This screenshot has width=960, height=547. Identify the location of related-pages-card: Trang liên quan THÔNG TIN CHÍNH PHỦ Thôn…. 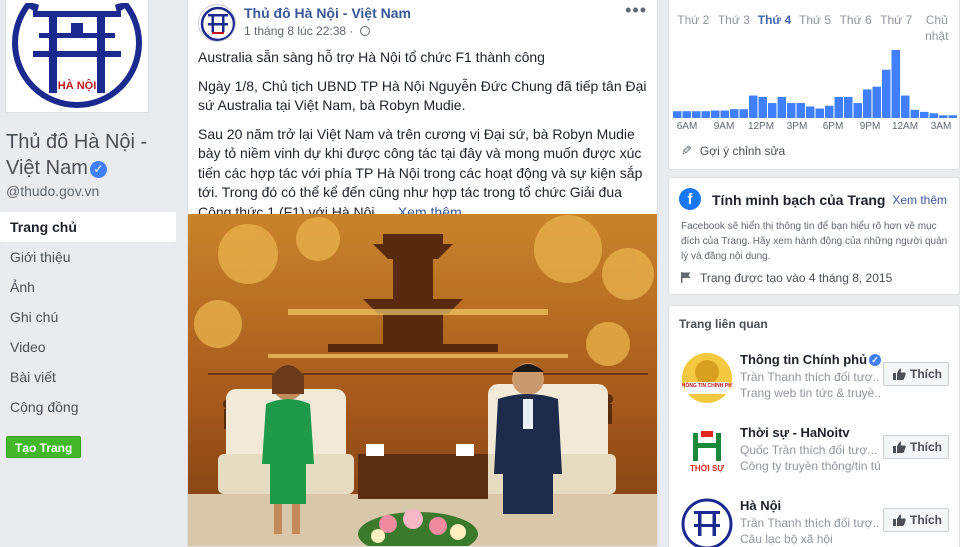
(814, 426).